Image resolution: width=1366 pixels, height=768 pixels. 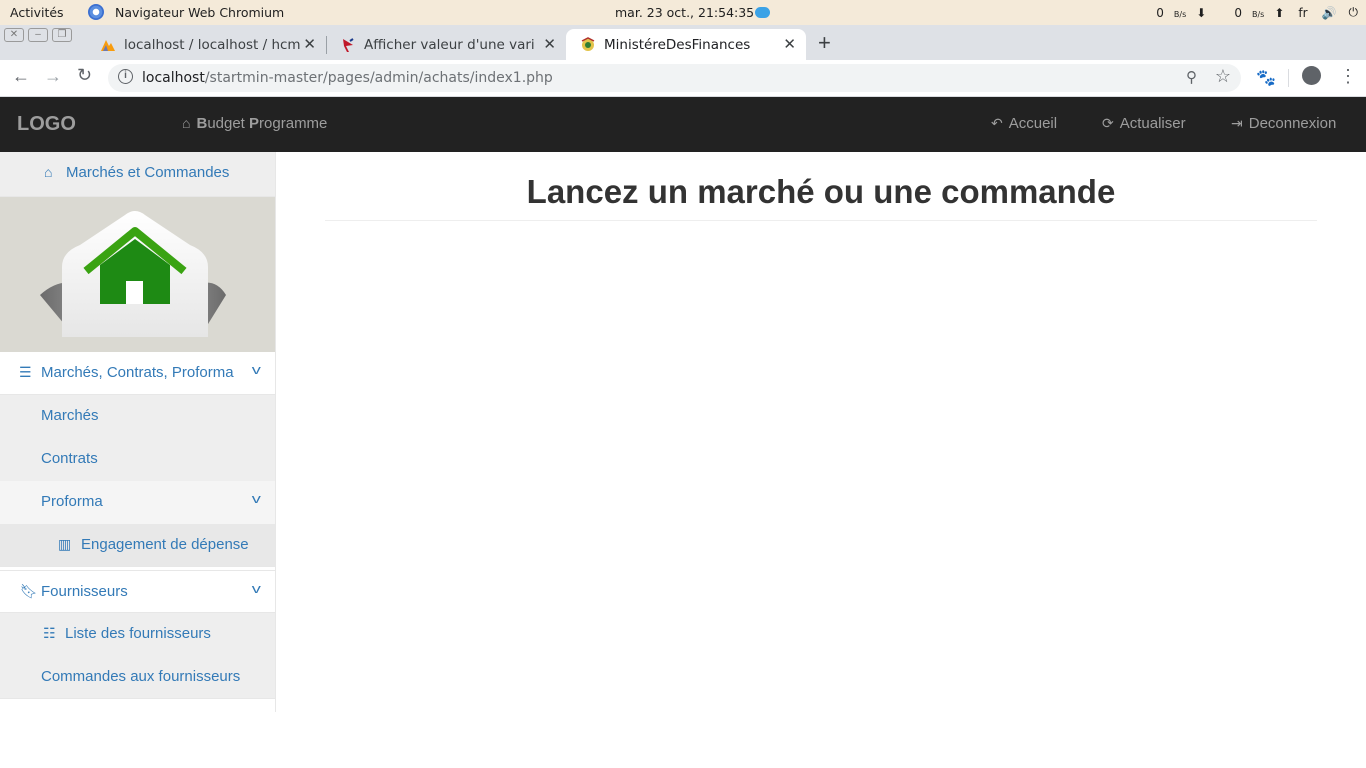 I want to click on sidebar-item-label: Engagement de dépense, so click(x=165, y=544).